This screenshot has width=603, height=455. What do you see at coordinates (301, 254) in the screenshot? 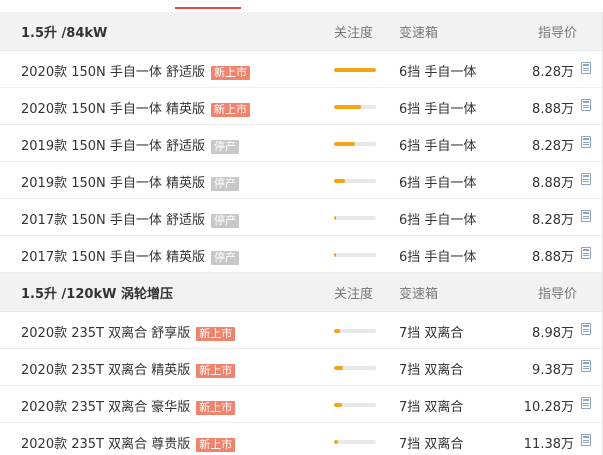
I see `table-row: 2017款 150N 手自一体 精英版 停产 6挡 手自一体 8.88万` at bounding box center [301, 254].